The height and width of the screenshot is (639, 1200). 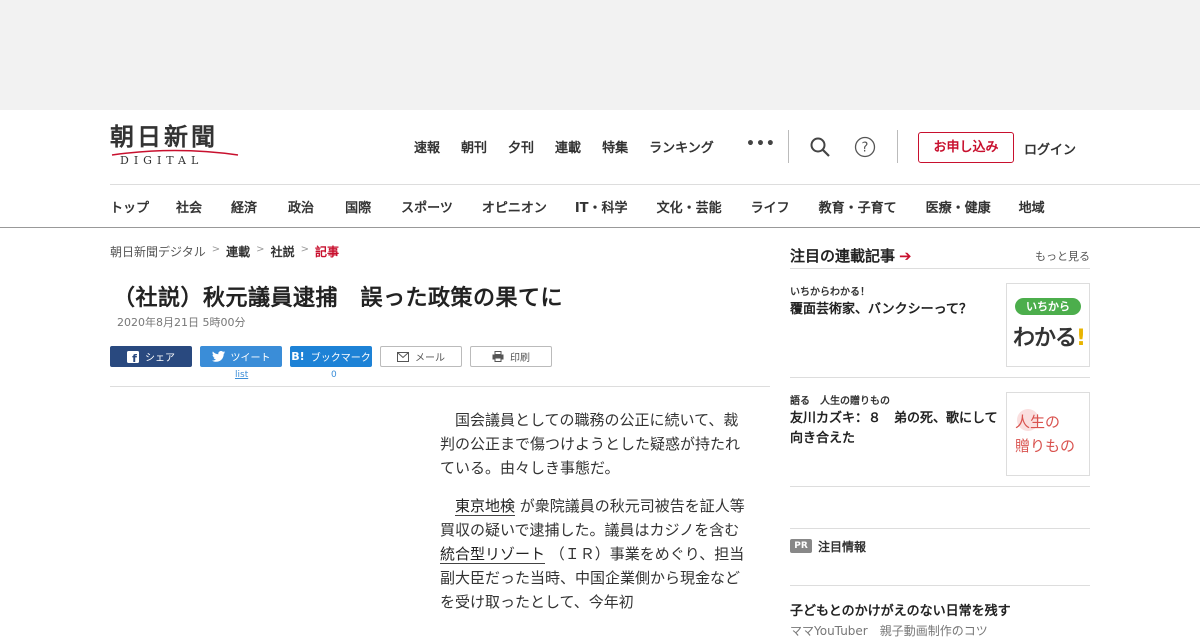 I want to click on print-button: 印刷, so click(x=511, y=356).